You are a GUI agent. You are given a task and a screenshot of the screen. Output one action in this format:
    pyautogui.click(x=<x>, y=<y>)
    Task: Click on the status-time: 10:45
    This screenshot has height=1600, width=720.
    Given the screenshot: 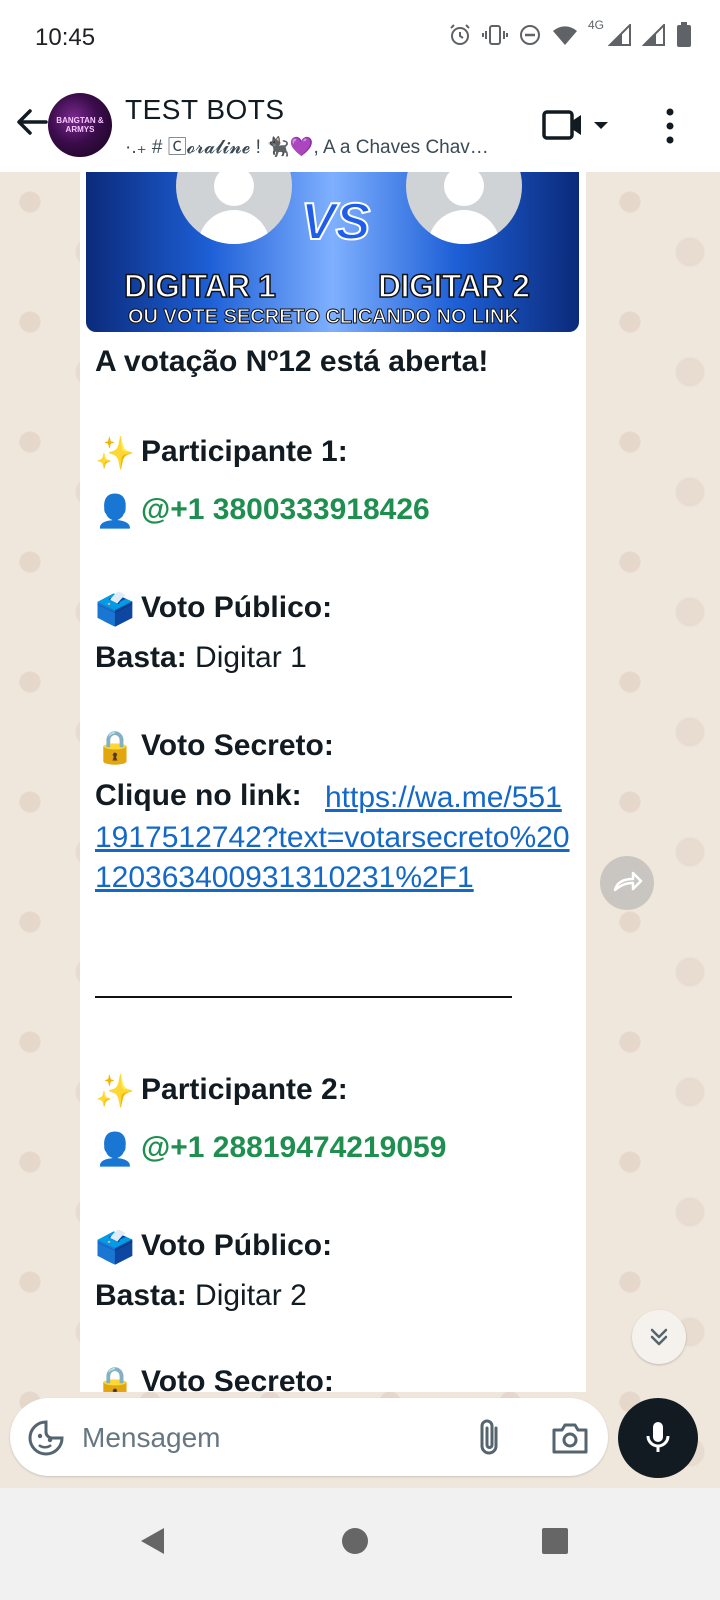 What is the action you would take?
    pyautogui.click(x=65, y=37)
    